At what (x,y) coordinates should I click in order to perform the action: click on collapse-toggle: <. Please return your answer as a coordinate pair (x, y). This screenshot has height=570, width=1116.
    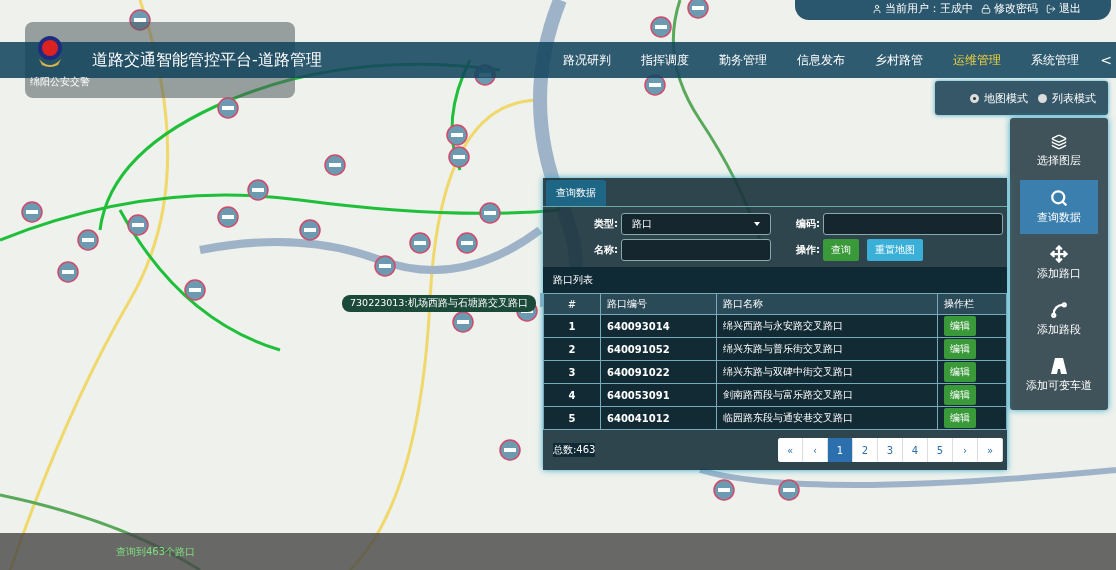
    Looking at the image, I should click on (1106, 60).